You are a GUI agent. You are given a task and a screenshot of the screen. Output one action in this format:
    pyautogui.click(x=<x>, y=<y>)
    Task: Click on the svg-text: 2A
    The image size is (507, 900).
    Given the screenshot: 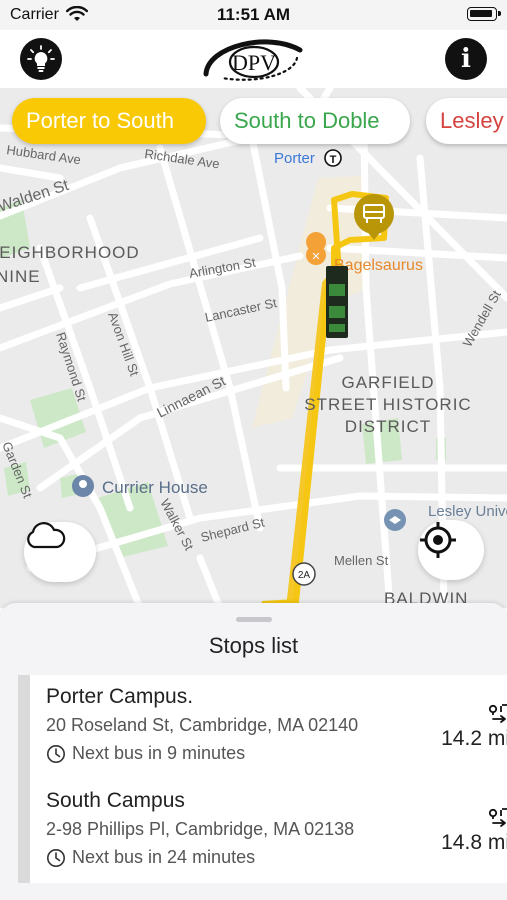 What is the action you would take?
    pyautogui.click(x=304, y=575)
    